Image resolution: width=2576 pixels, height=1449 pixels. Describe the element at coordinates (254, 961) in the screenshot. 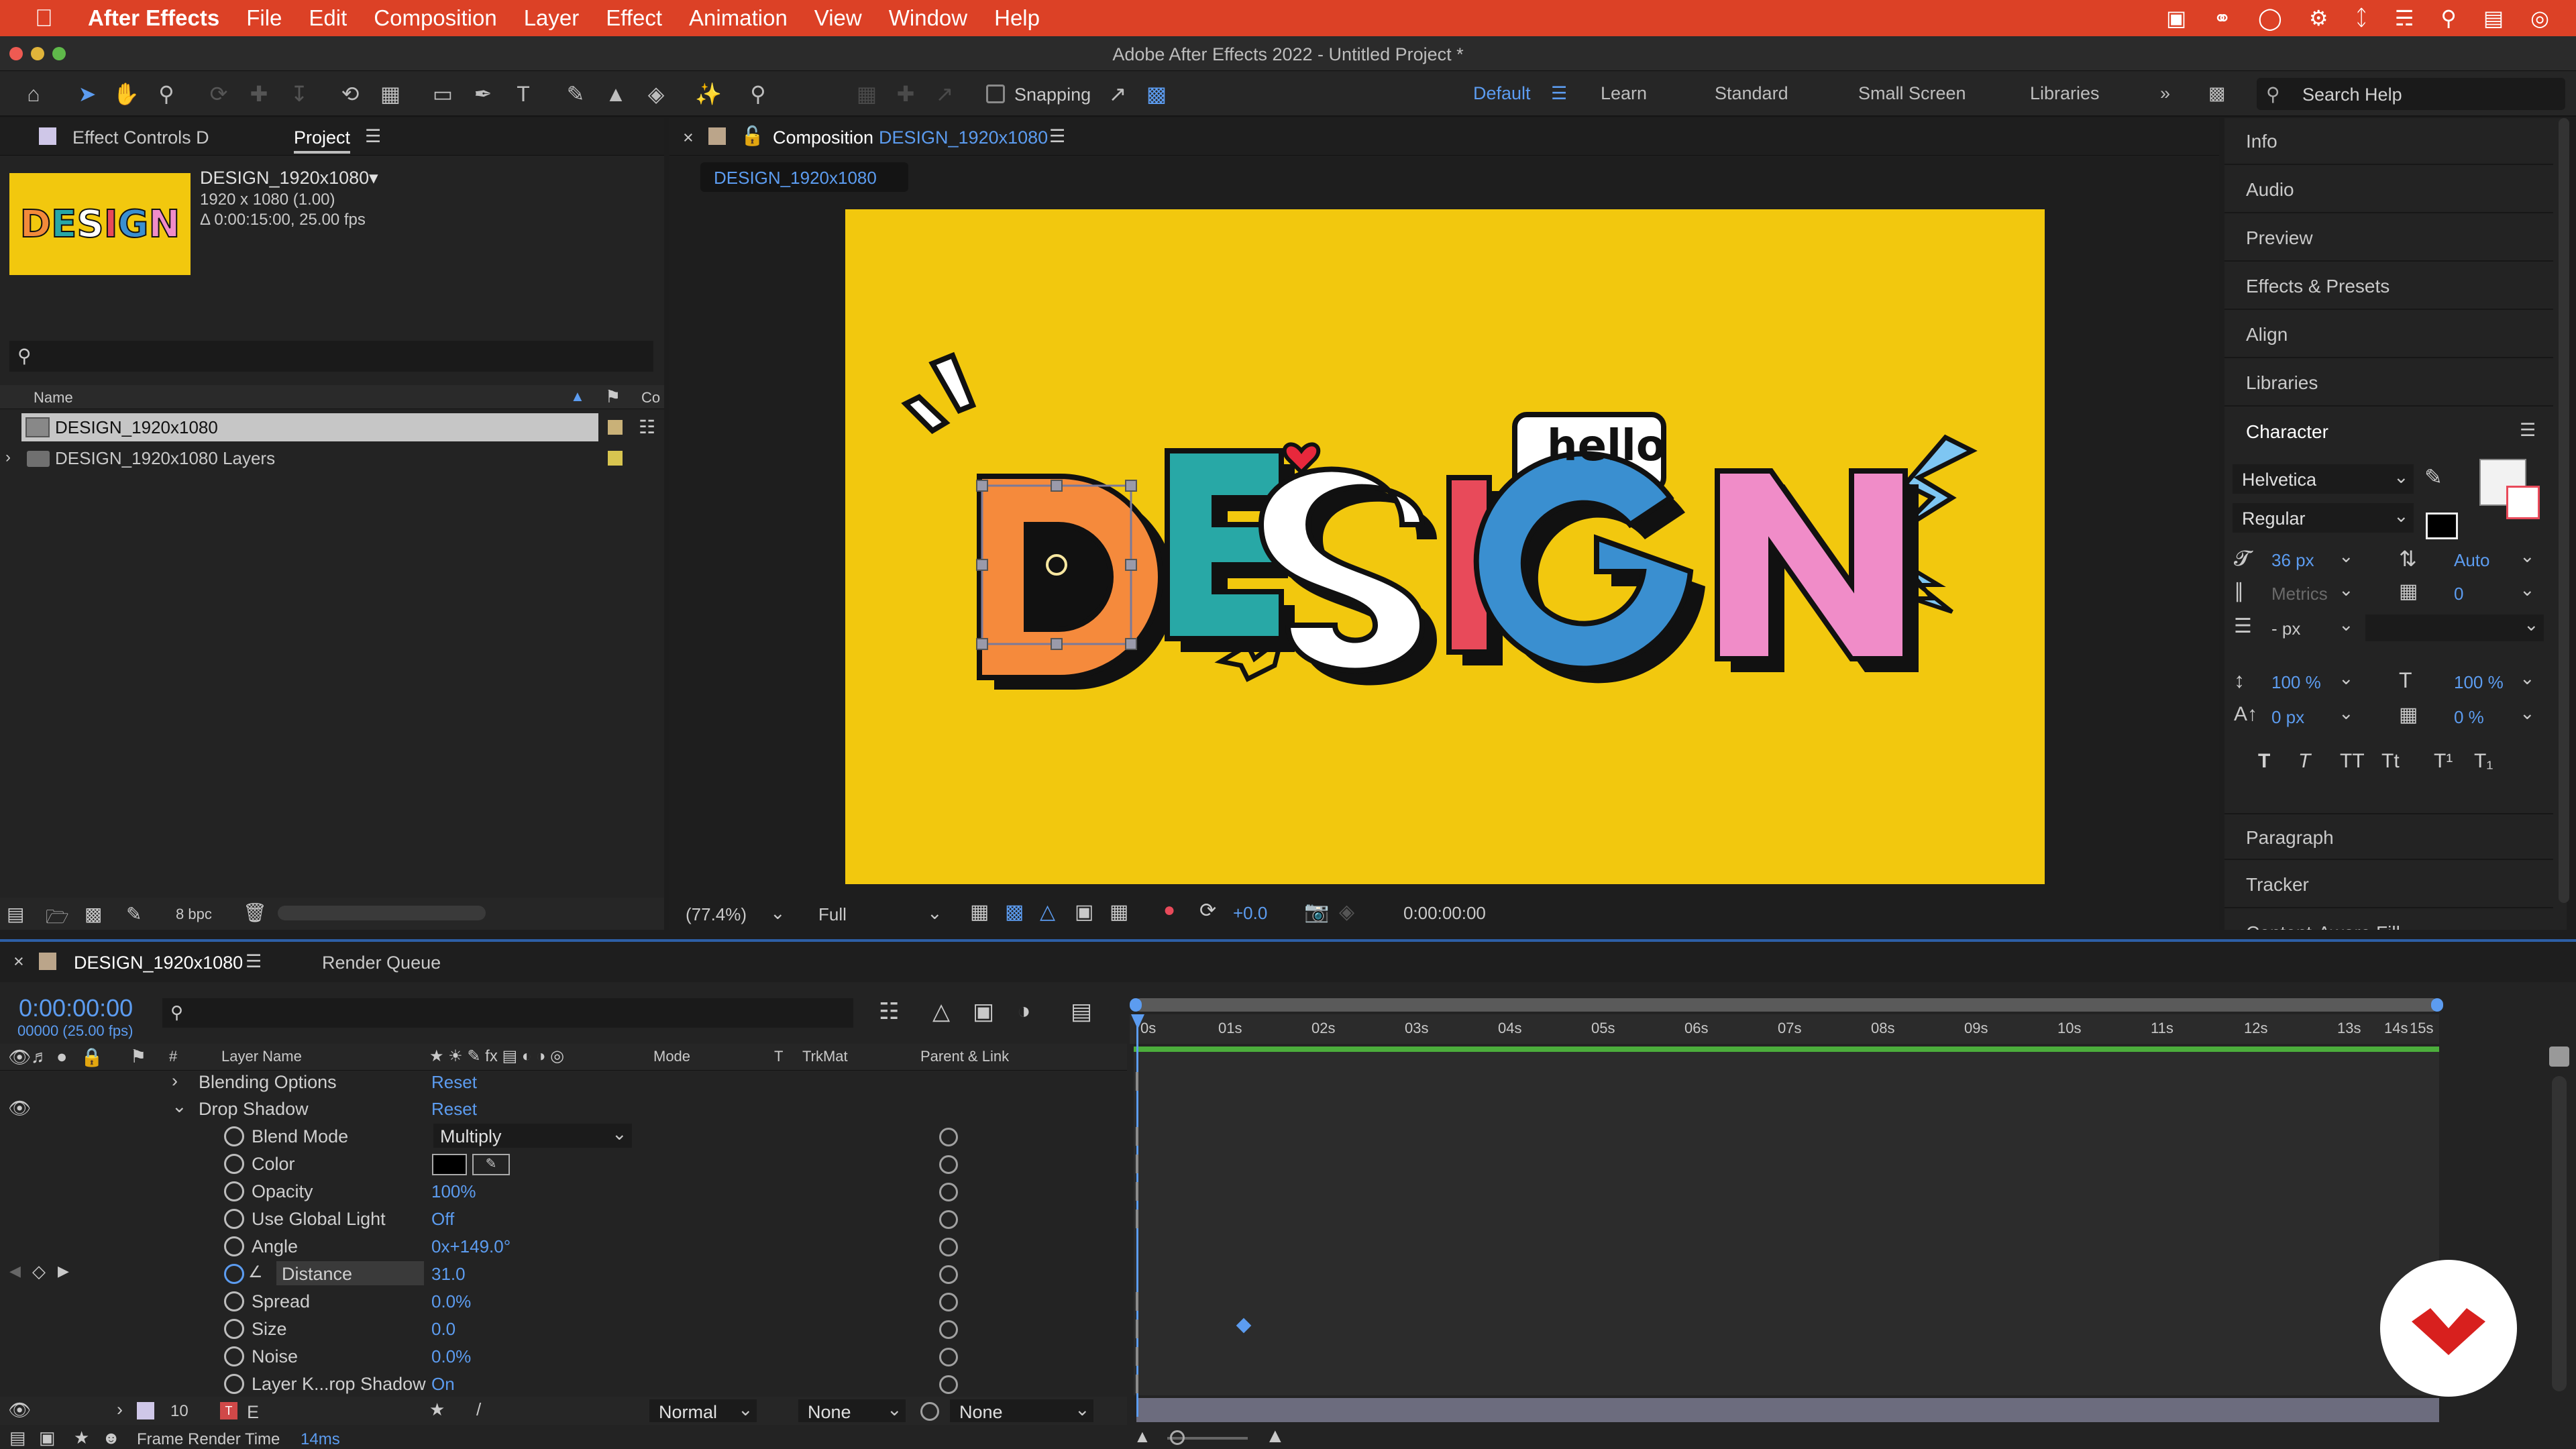

I see `timeline-menu-icon: ☰` at that location.